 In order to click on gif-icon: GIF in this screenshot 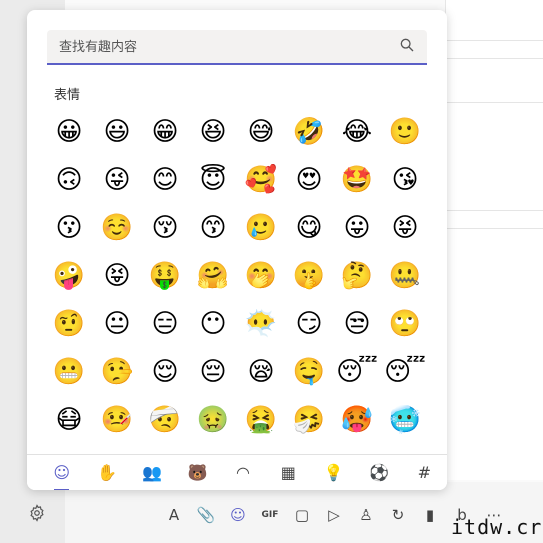, I will do `click(270, 515)`.